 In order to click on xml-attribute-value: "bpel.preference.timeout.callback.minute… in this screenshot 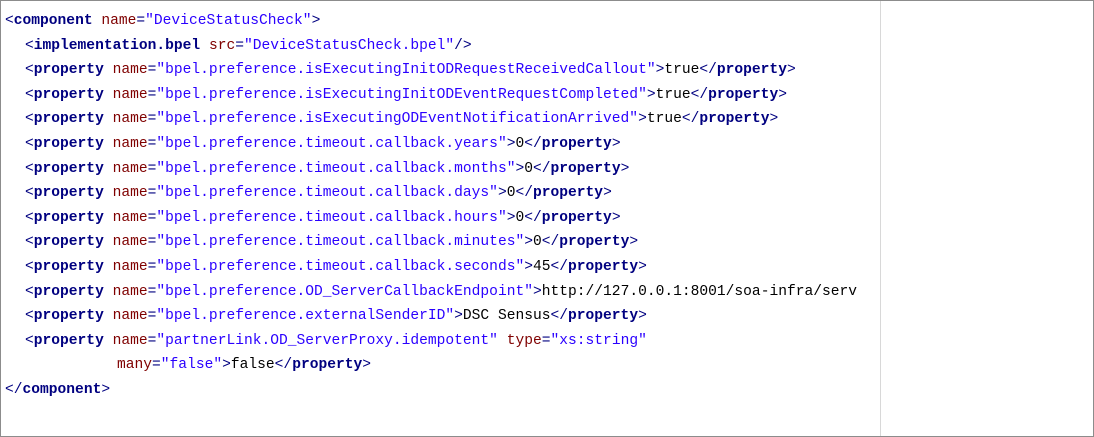, I will do `click(340, 242)`.